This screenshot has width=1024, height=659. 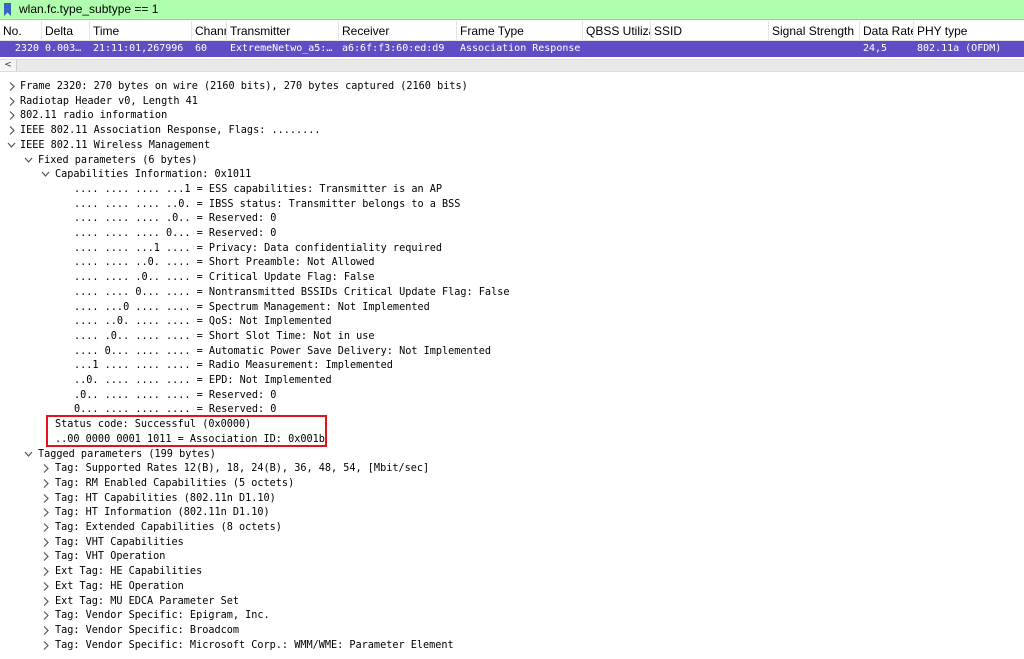 What do you see at coordinates (7, 9) in the screenshot?
I see `bookmark-icon` at bounding box center [7, 9].